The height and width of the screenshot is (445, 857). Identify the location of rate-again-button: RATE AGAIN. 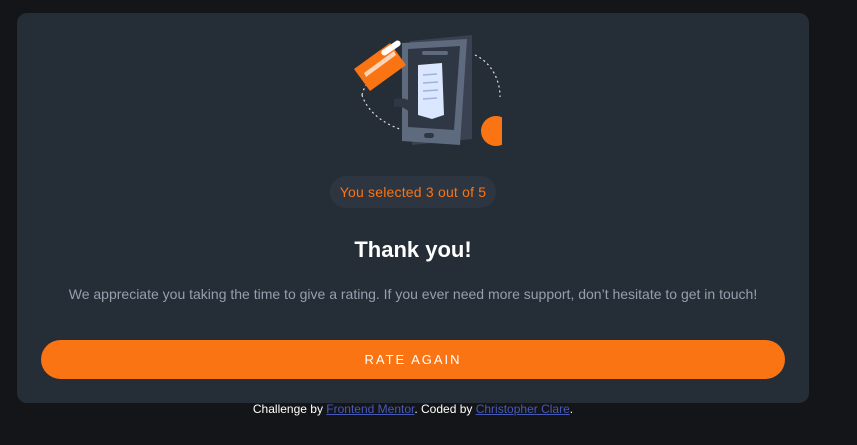
(413, 359).